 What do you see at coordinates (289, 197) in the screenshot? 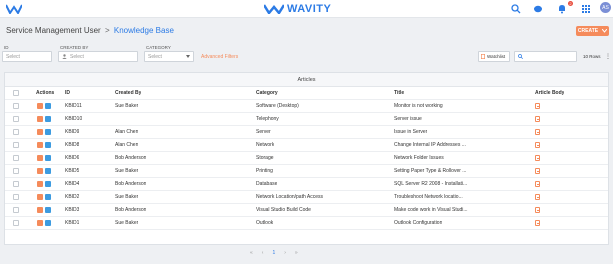
I see `cell-category: Network Location/path Access` at bounding box center [289, 197].